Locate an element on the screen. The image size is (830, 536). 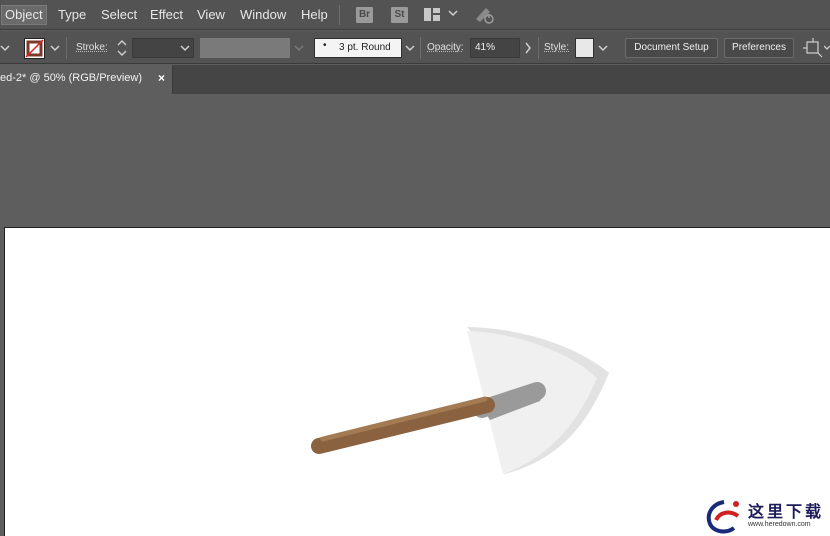
document-tab-bar: ed-2* @ 50% (RGB/Preview) × is located at coordinates (415, 79).